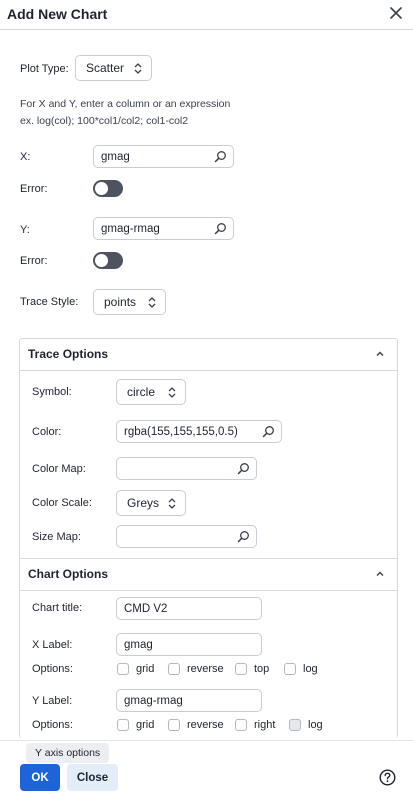 The image size is (413, 808). Describe the element at coordinates (68, 753) in the screenshot. I see `tooltip: Y axis options` at that location.